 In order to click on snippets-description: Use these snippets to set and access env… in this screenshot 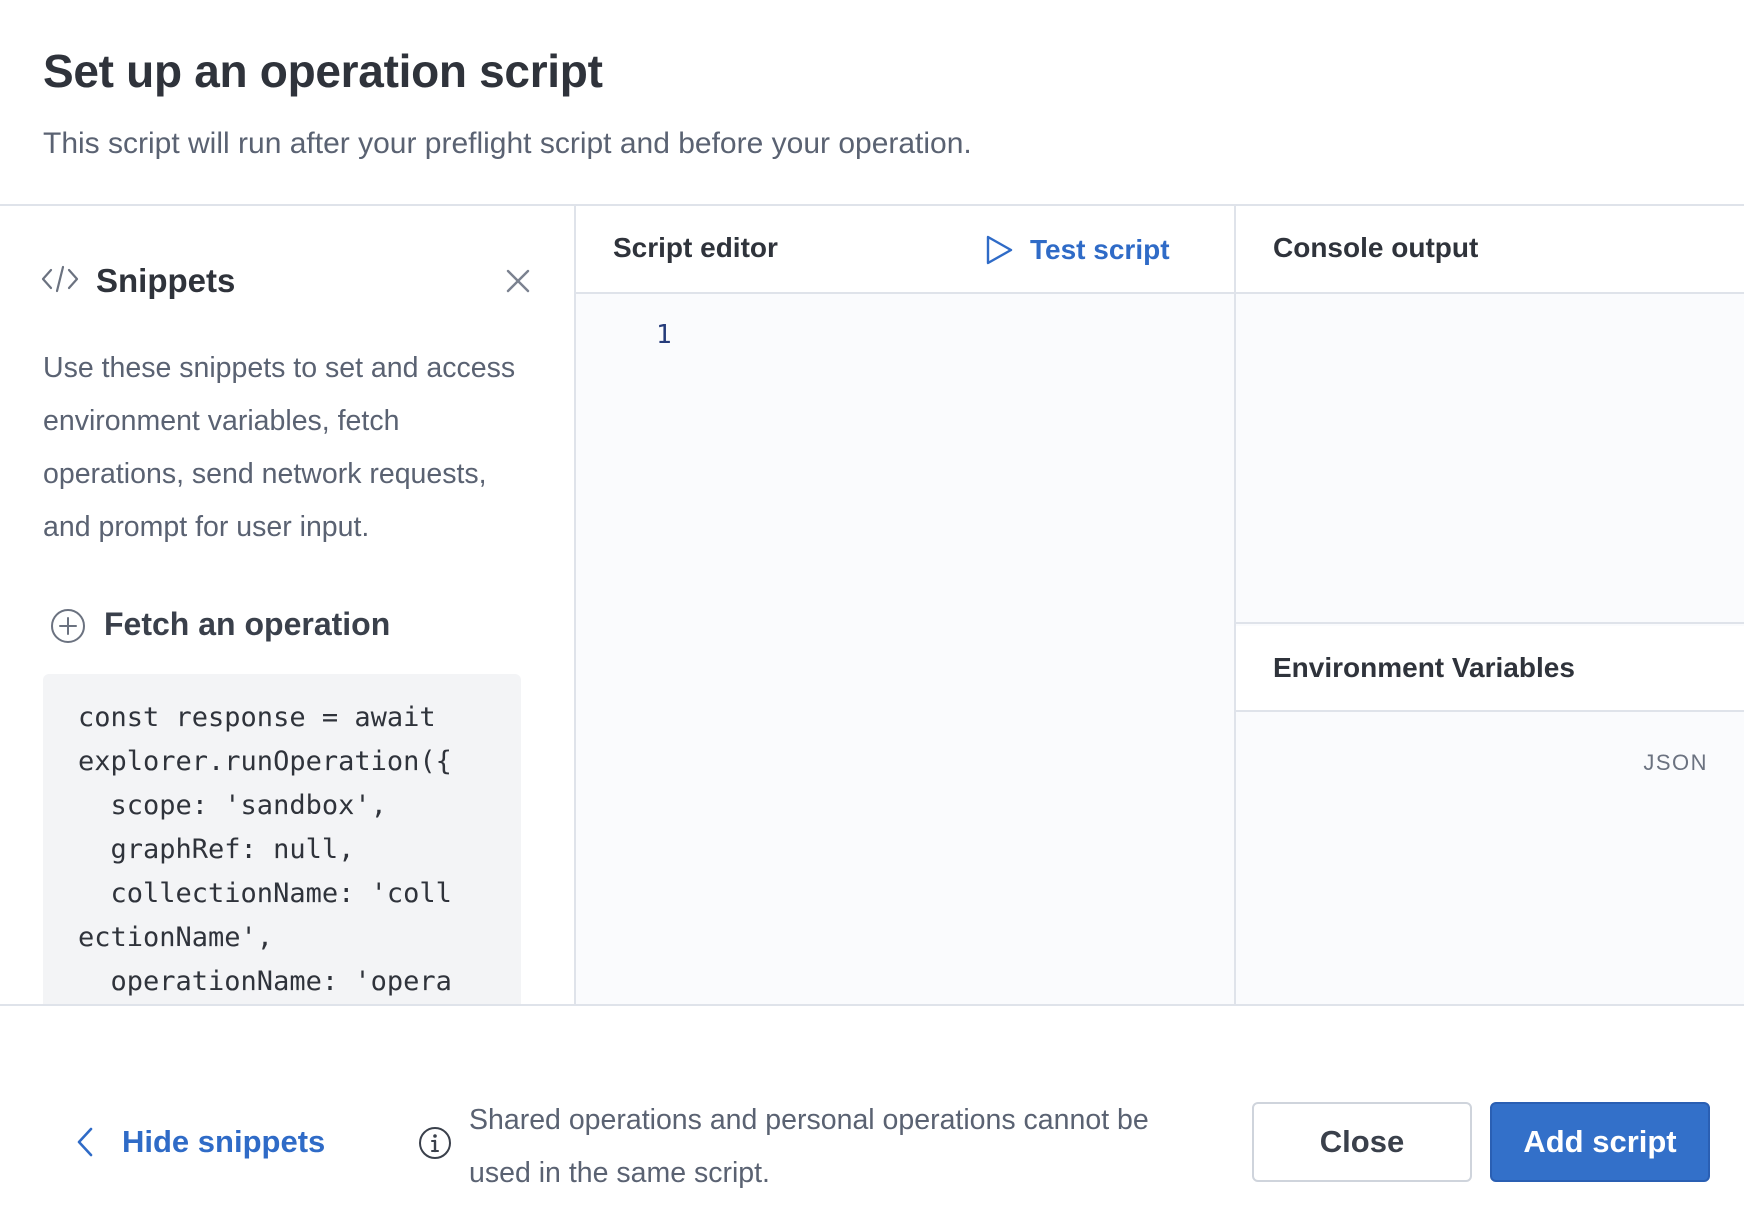, I will do `click(279, 447)`.